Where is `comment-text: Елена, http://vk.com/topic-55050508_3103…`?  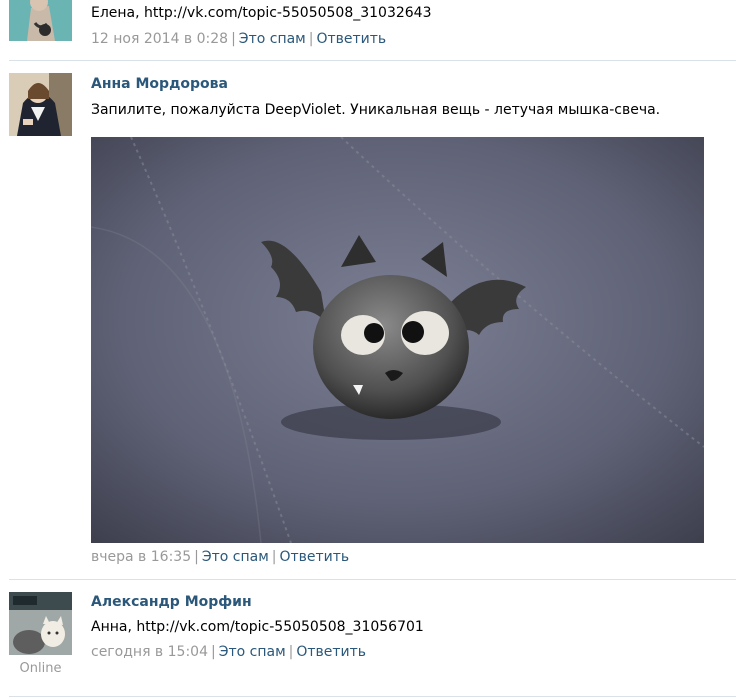 comment-text: Елена, http://vk.com/topic-55050508_3103… is located at coordinates (261, 13).